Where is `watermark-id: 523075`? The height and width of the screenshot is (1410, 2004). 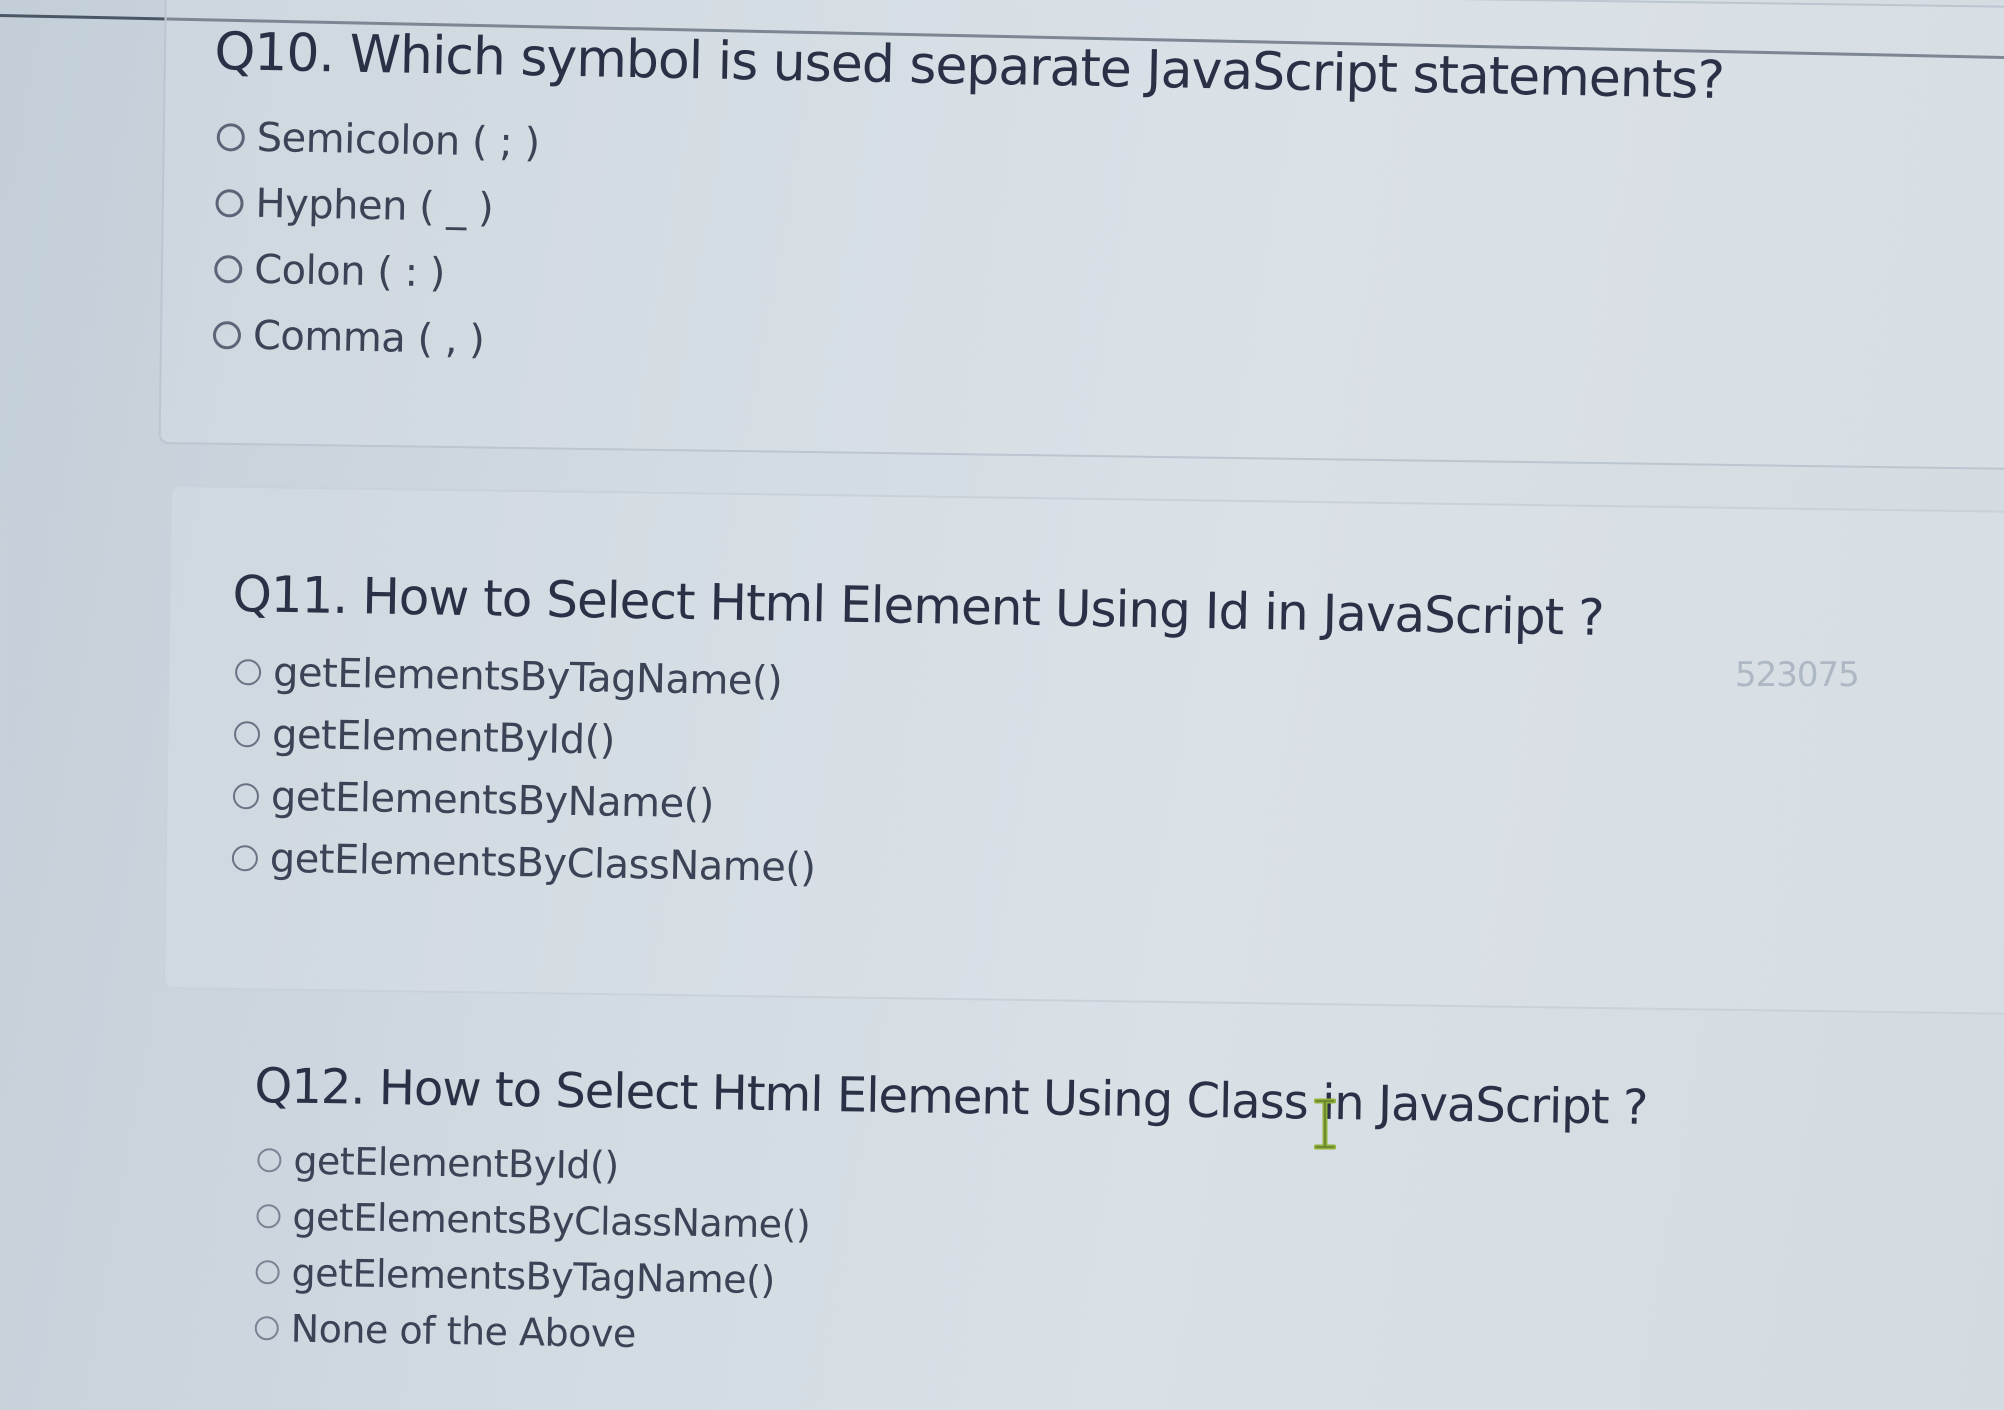
watermark-id: 523075 is located at coordinates (1797, 675).